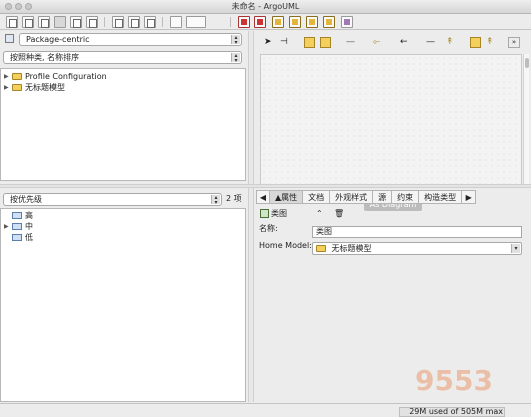 This screenshot has height=417, width=531. I want to click on todo-priority-item: ▶ 中, so click(18, 226).